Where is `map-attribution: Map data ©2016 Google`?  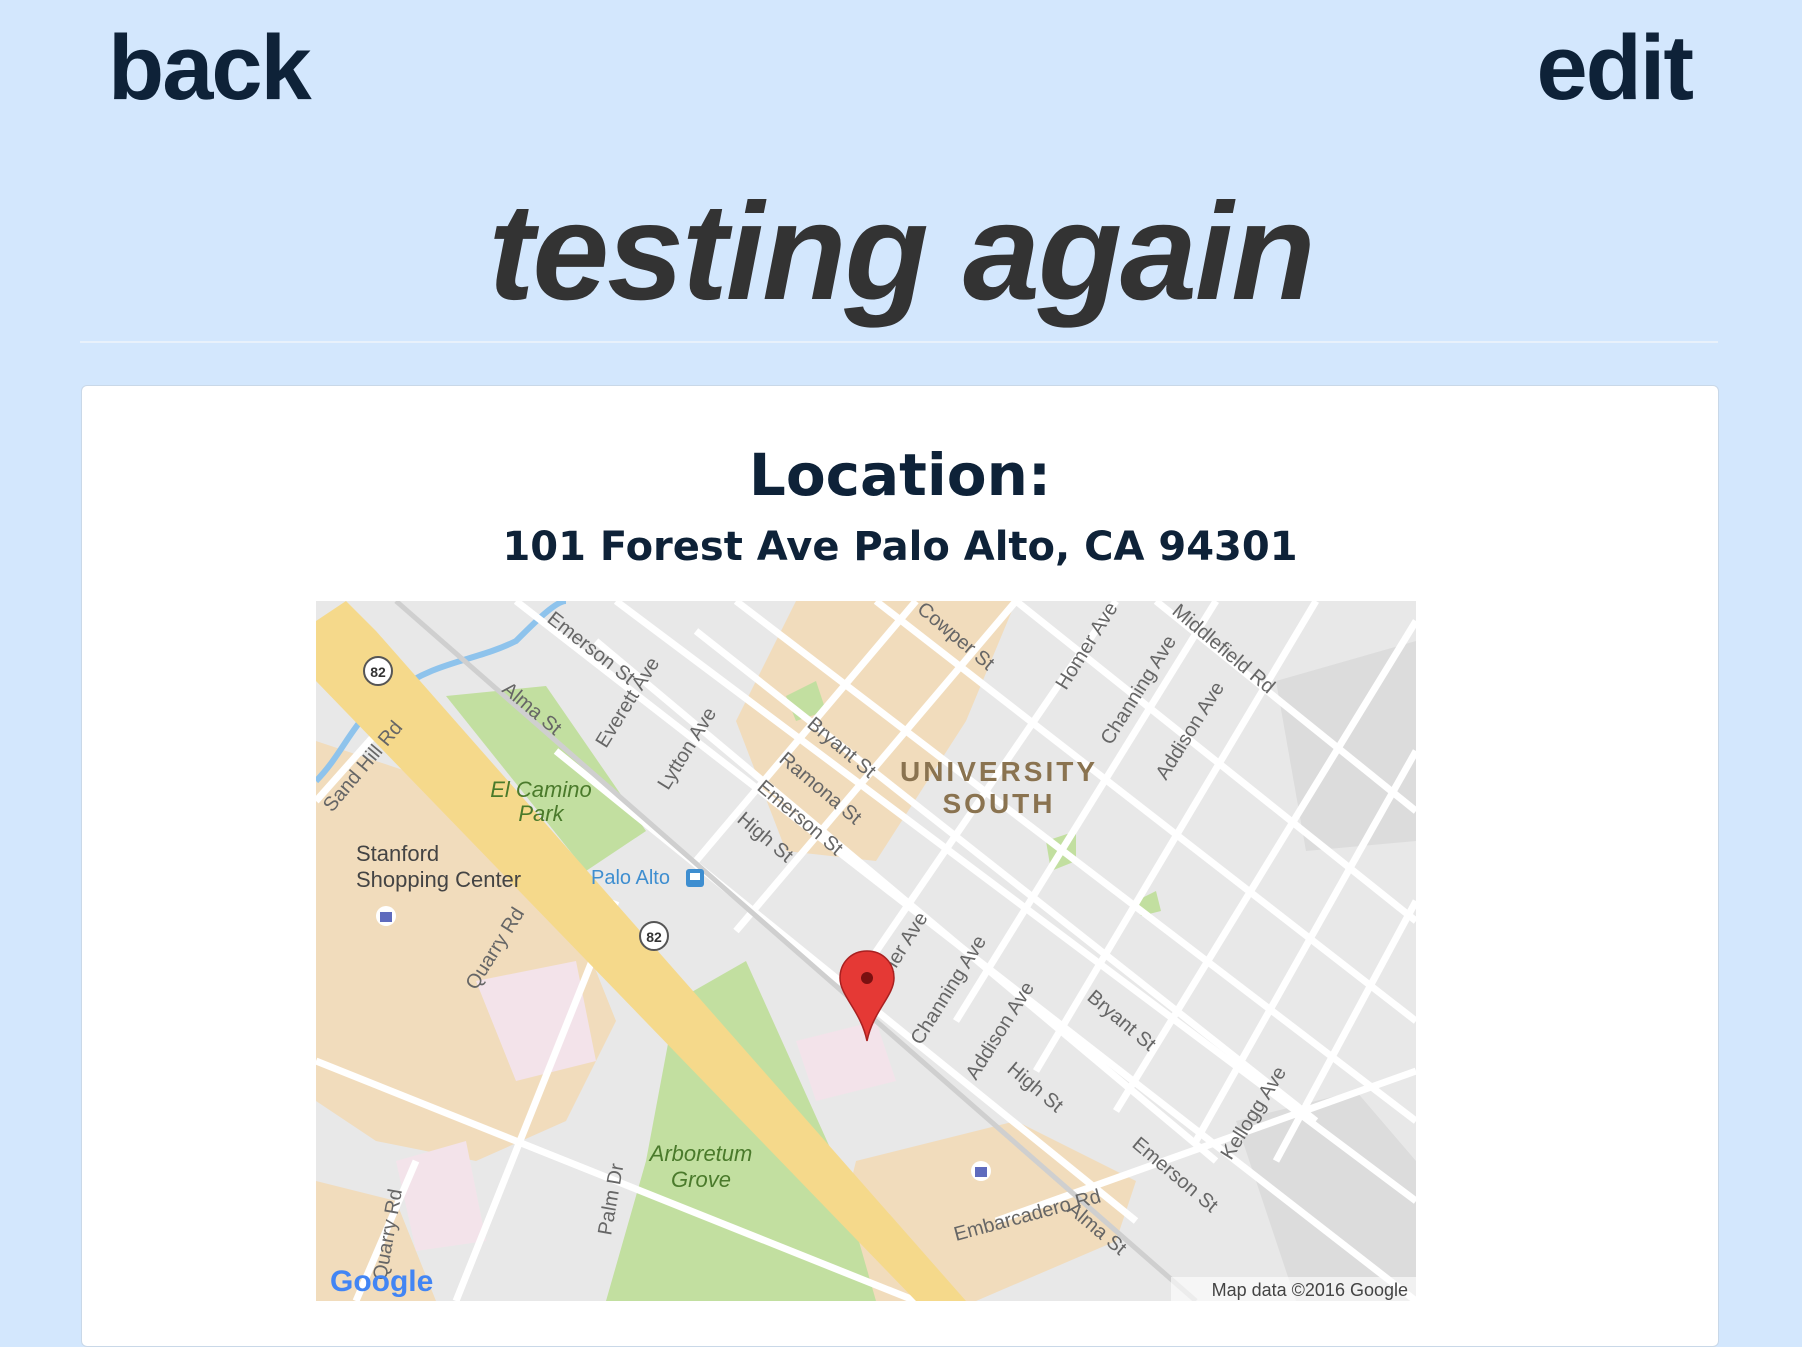
map-attribution: Map data ©2016 Google is located at coordinates (1310, 1290).